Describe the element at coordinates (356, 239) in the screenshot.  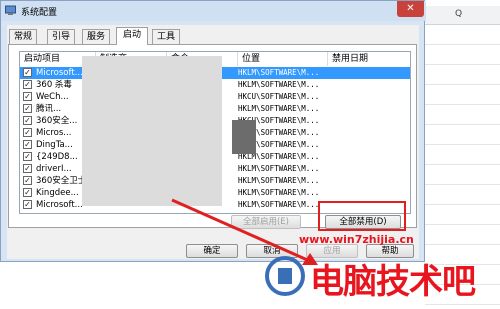
I see `watermark-url: www.win7zhijia.cn` at that location.